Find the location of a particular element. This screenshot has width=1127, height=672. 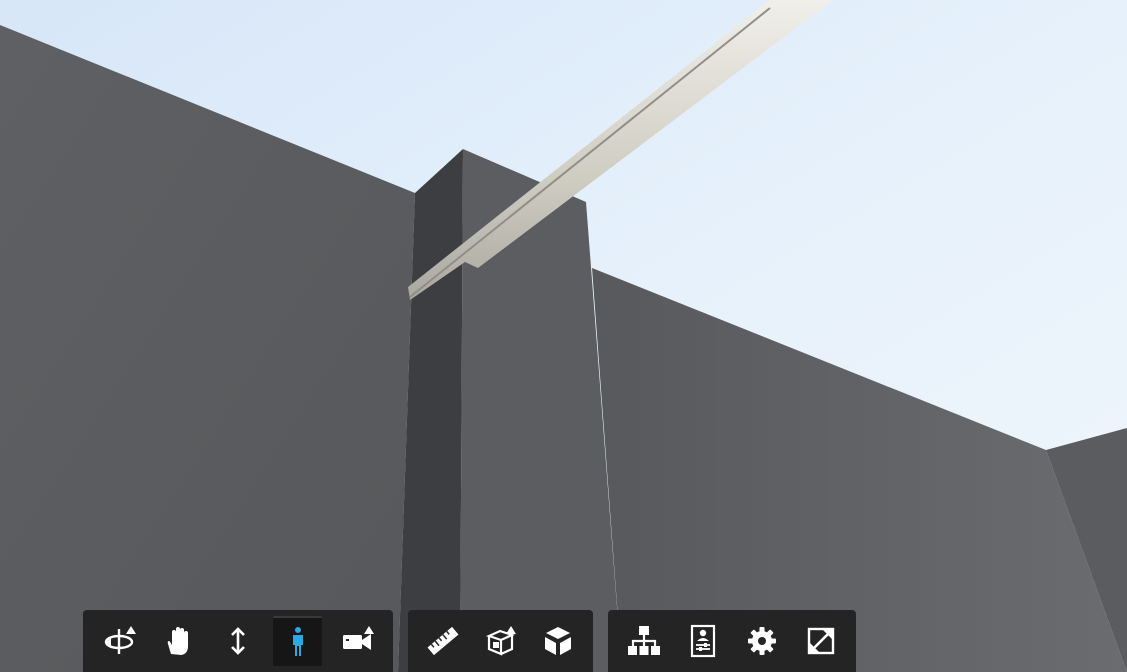

ruler-icon is located at coordinates (443, 641).